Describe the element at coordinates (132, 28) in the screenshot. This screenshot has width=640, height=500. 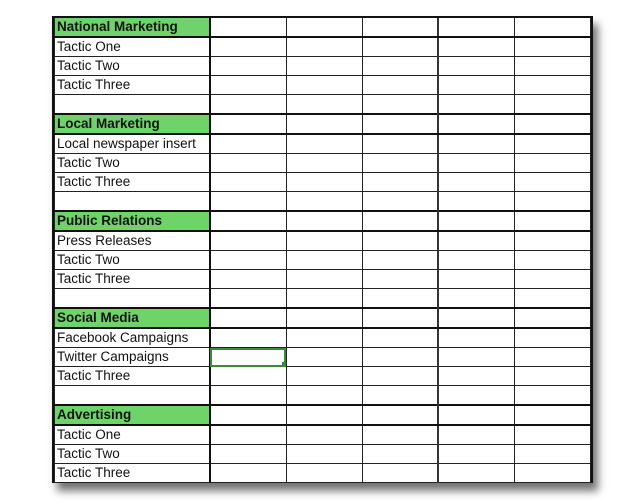
I see `category-header-cell: National Marketing` at that location.